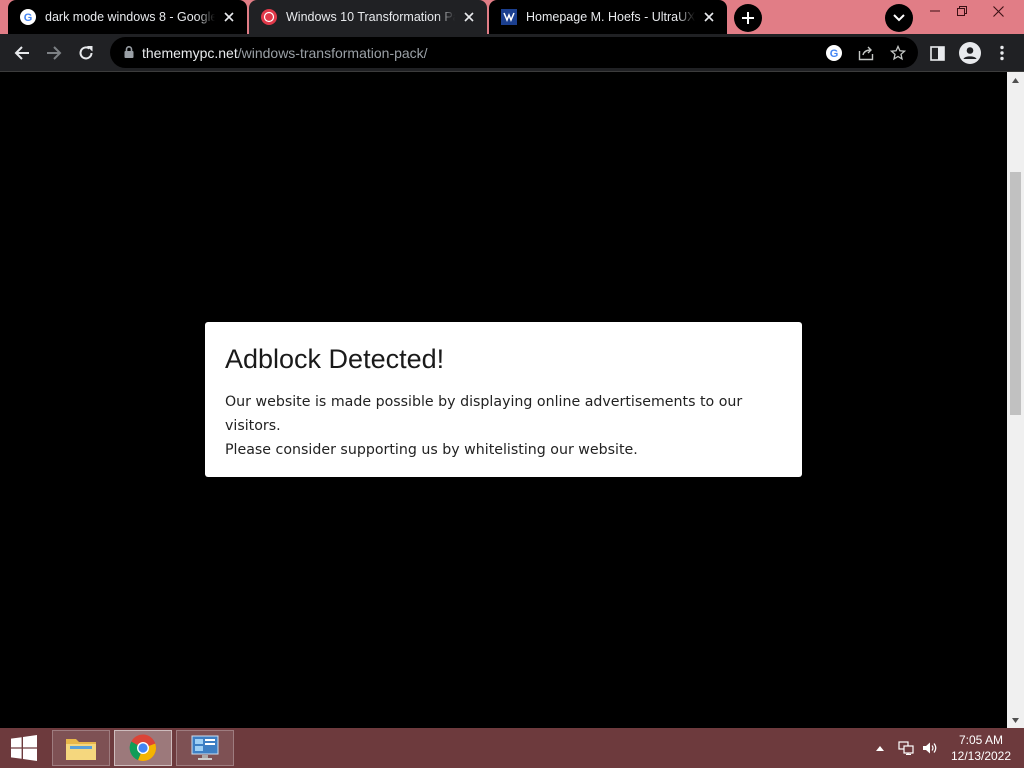 Image resolution: width=1024 pixels, height=768 pixels. I want to click on scroll-down-icon, so click(1015, 720).